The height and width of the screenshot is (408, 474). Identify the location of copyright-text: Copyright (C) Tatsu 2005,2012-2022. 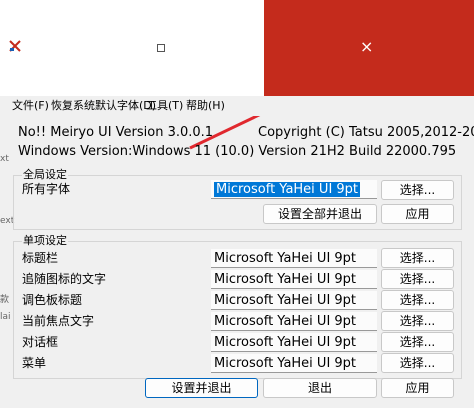
(366, 132).